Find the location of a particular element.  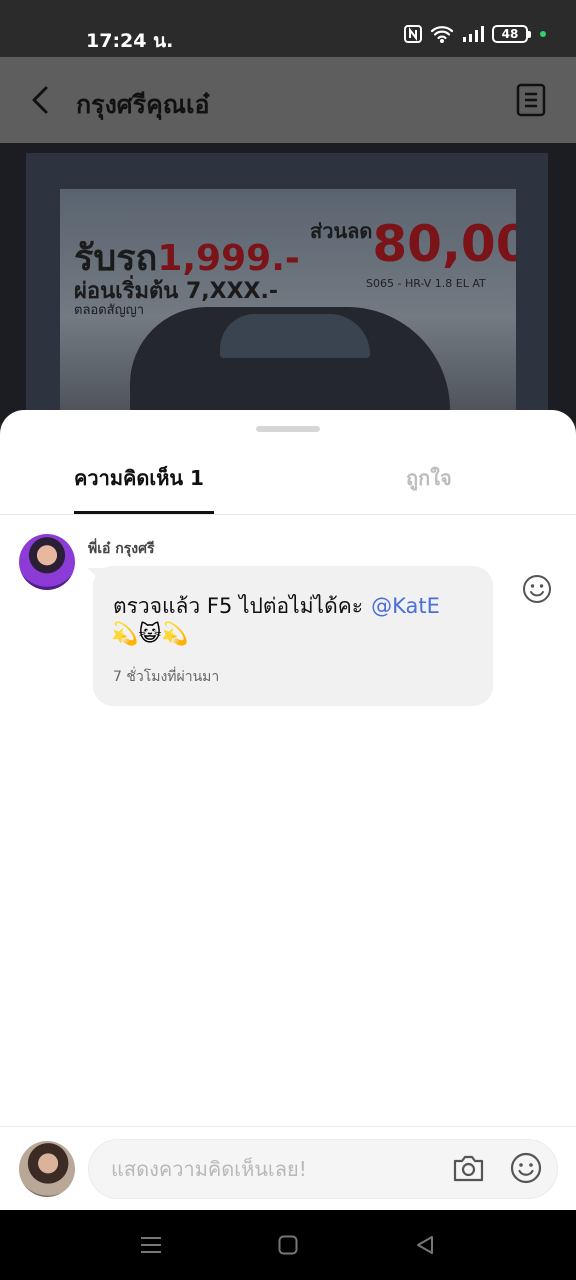

status-icons: 48 is located at coordinates (475, 34).